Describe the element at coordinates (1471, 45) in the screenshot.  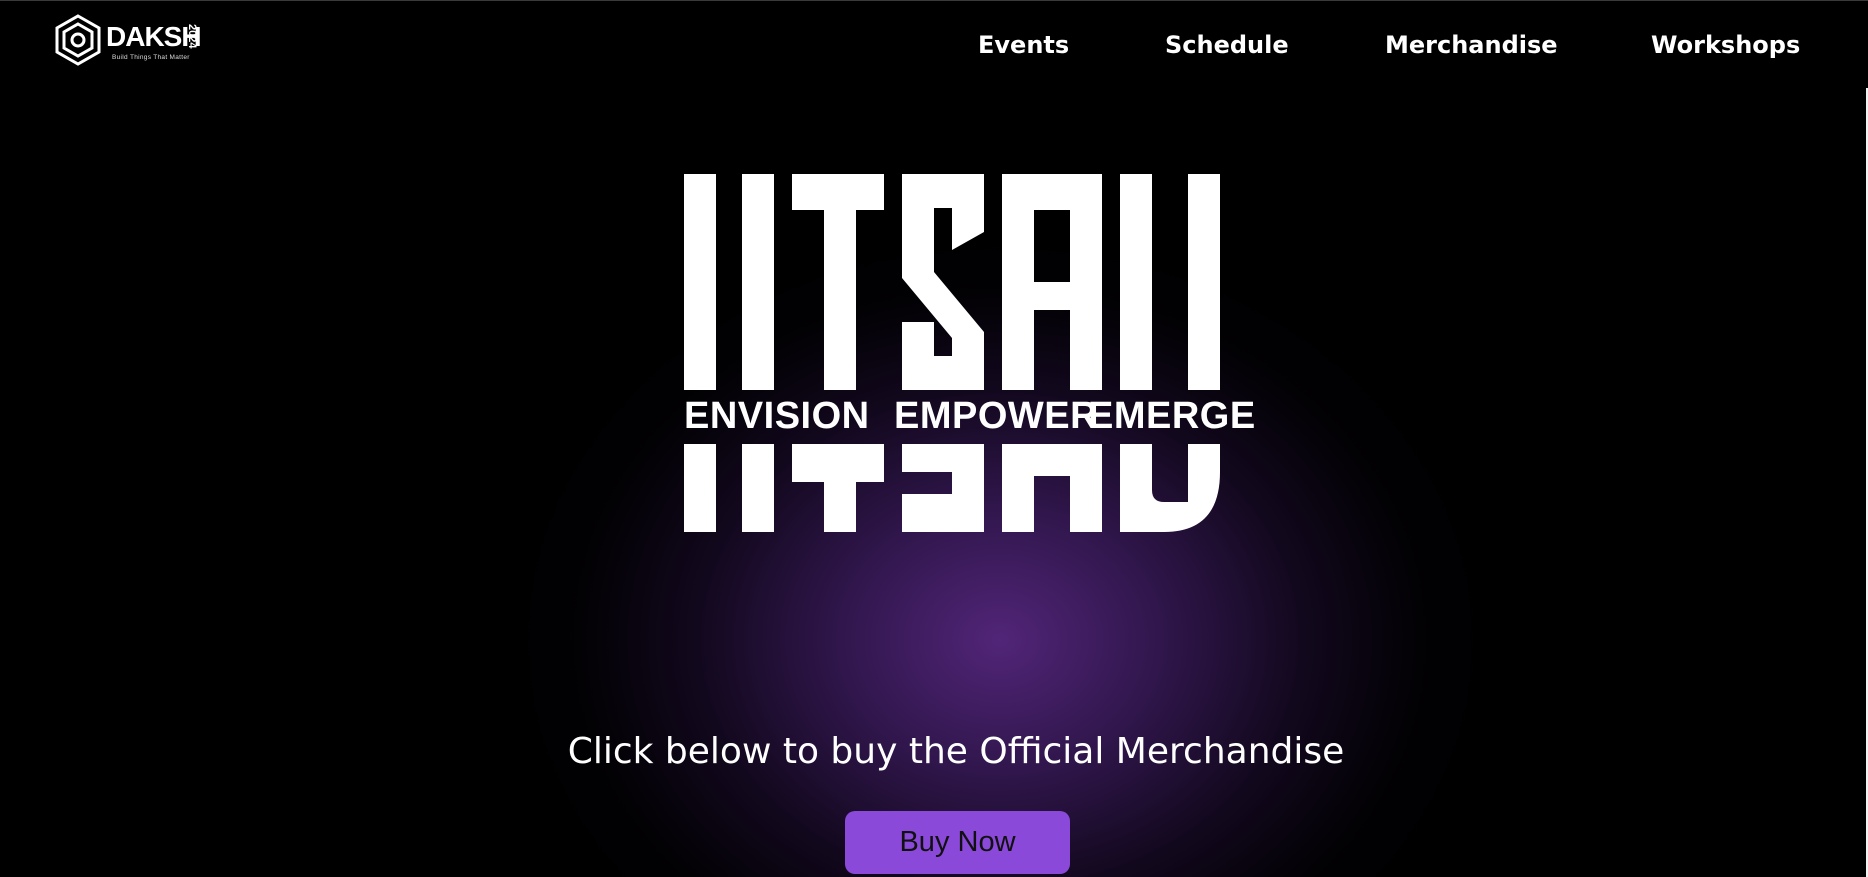
I see `nav-merchandise-link: Merchandise` at that location.